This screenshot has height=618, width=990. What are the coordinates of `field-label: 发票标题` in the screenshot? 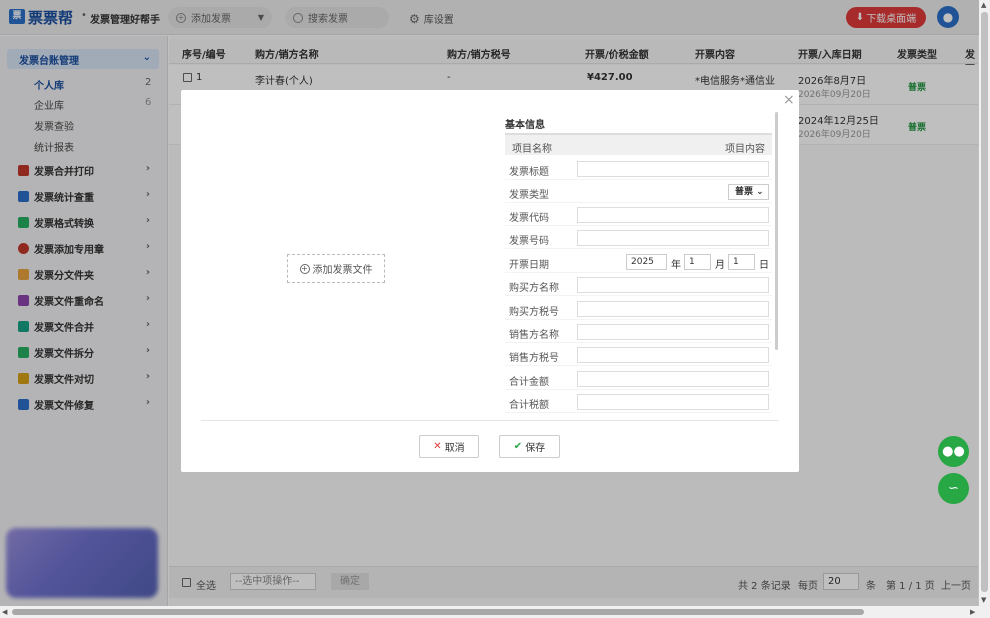 It's located at (529, 172).